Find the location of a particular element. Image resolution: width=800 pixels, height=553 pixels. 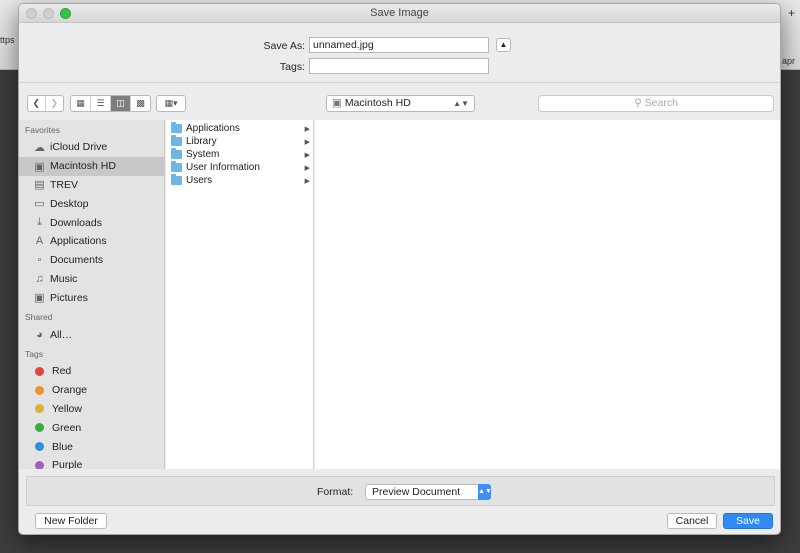

cancel-button: Cancel is located at coordinates (692, 521).